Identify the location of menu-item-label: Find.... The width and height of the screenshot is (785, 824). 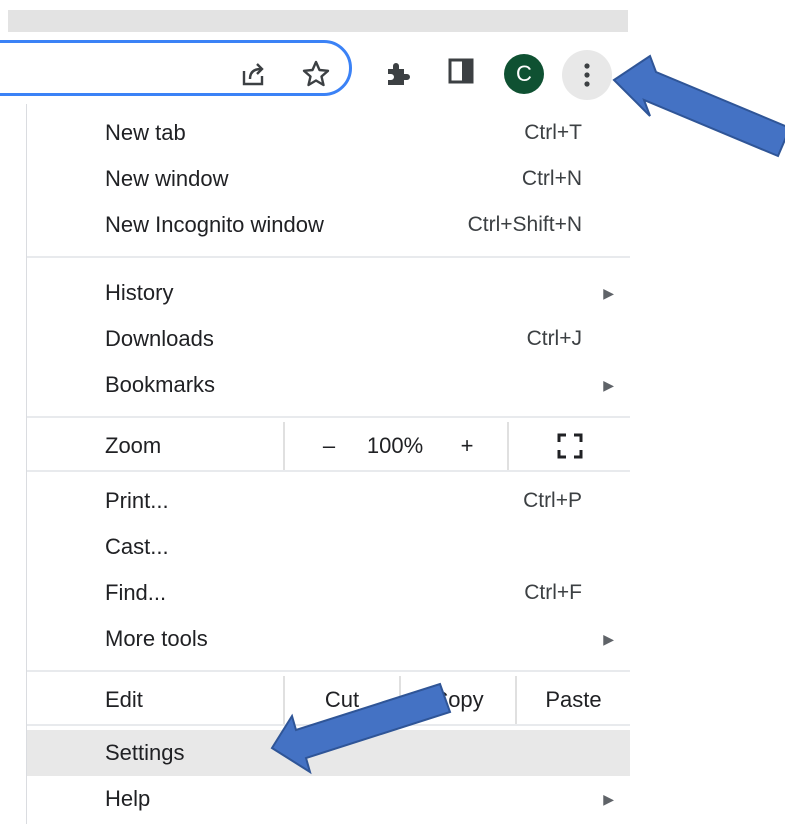
(136, 592).